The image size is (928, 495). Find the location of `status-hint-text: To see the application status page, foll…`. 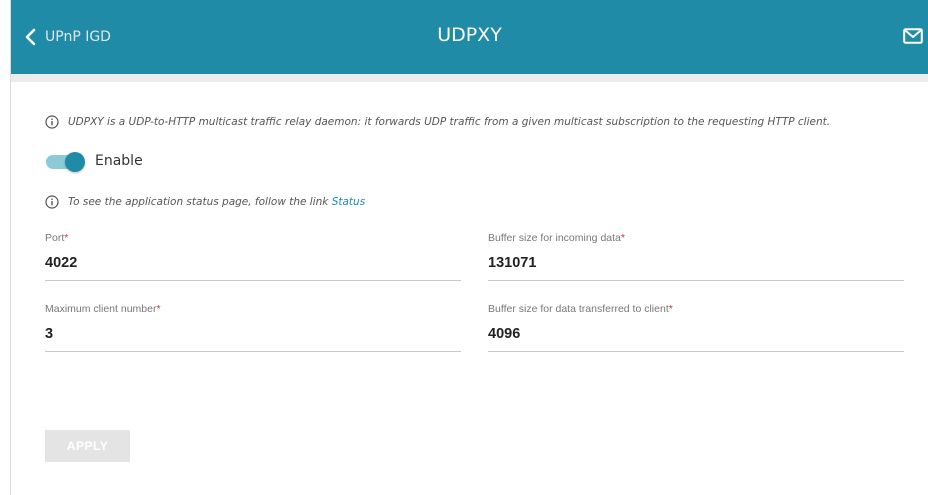

status-hint-text: To see the application status page, foll… is located at coordinates (216, 202).